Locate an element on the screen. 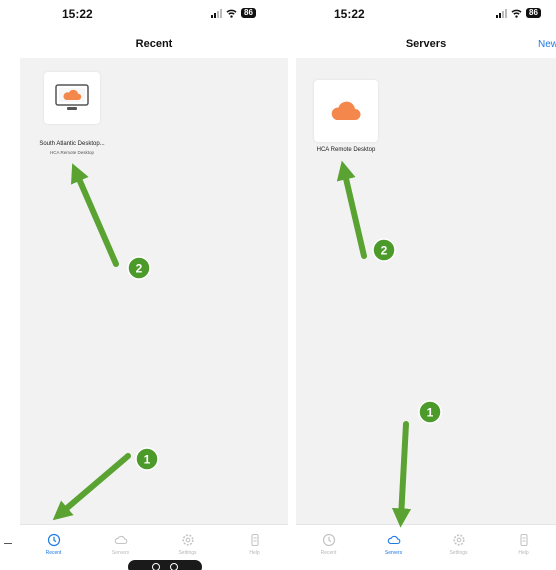 The height and width of the screenshot is (570, 556). monitor-cloud-icon is located at coordinates (72, 97).